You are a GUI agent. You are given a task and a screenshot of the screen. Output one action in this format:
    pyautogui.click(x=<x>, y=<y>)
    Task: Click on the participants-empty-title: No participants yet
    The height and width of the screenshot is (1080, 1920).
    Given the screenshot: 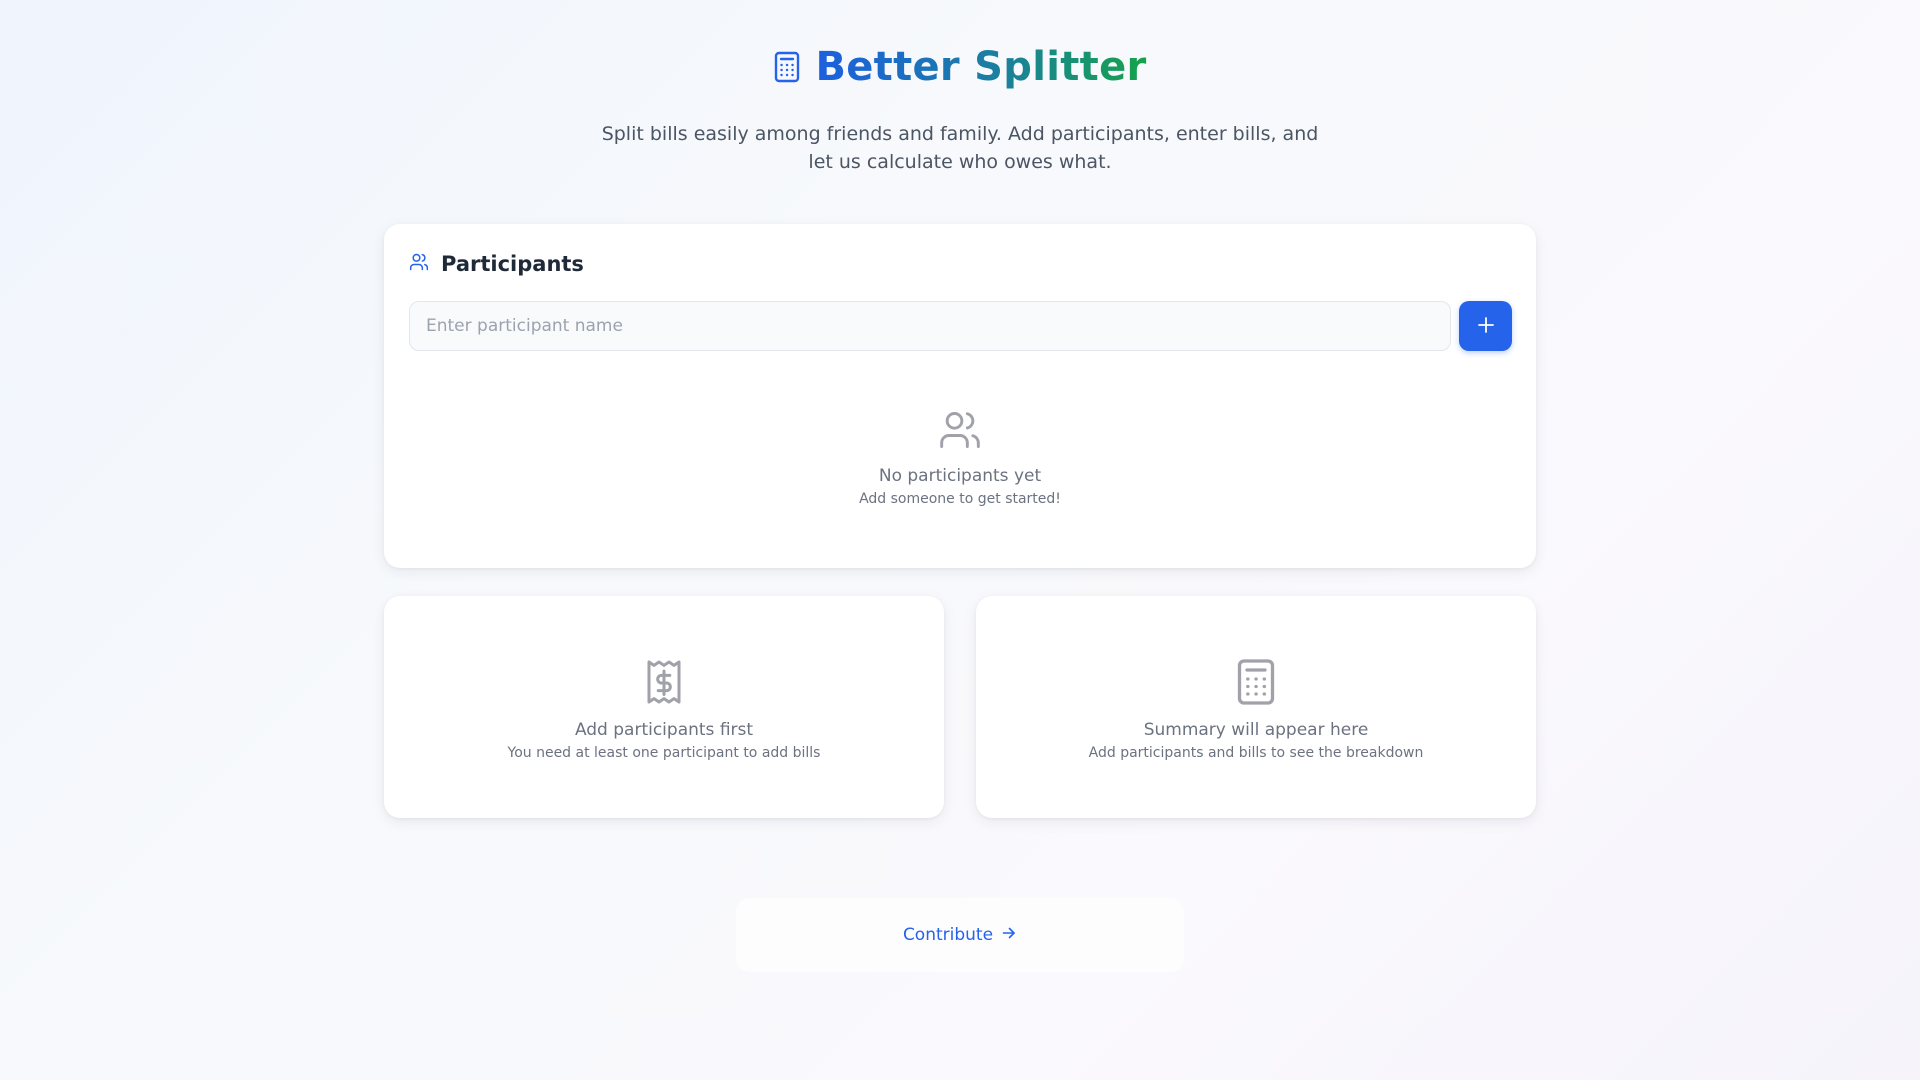 What is the action you would take?
    pyautogui.click(x=960, y=476)
    